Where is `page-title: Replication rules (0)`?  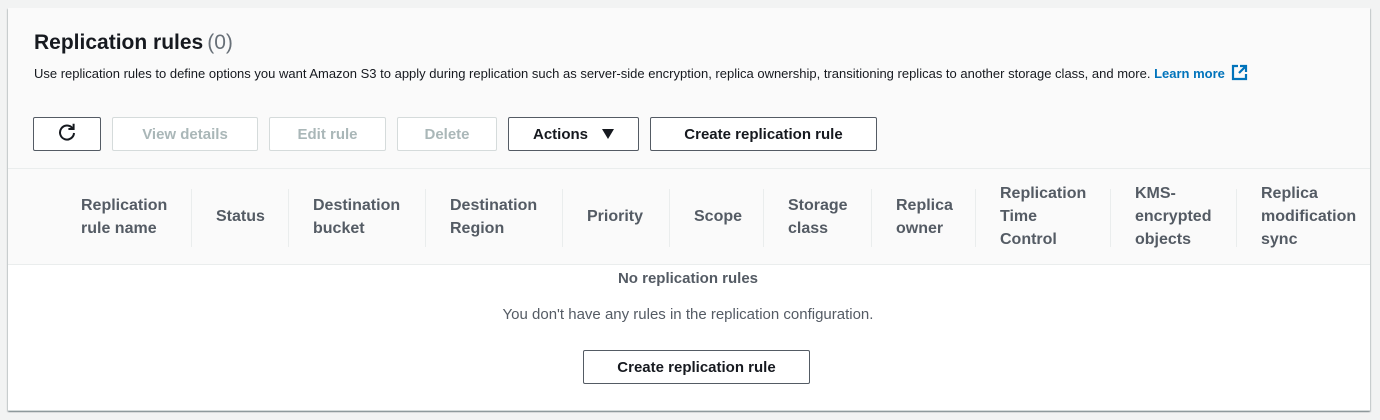 page-title: Replication rules (0) is located at coordinates (133, 43).